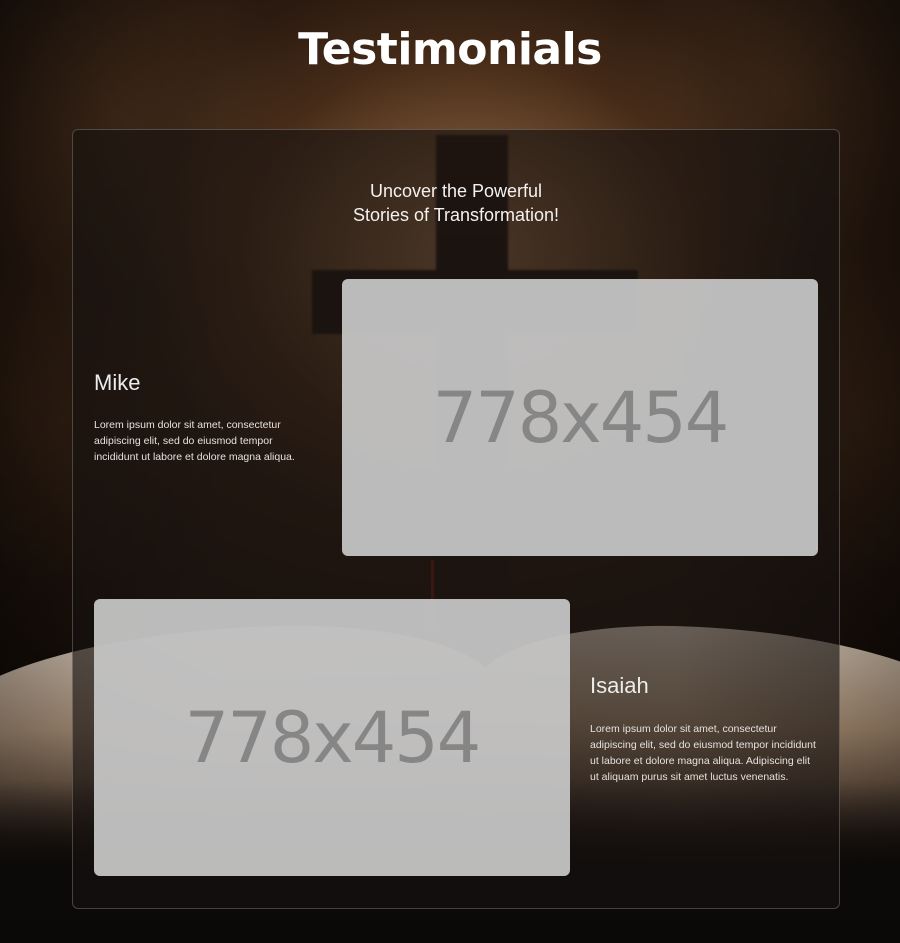  I want to click on tagline-line-1: Uncover the Powerful, so click(456, 191).